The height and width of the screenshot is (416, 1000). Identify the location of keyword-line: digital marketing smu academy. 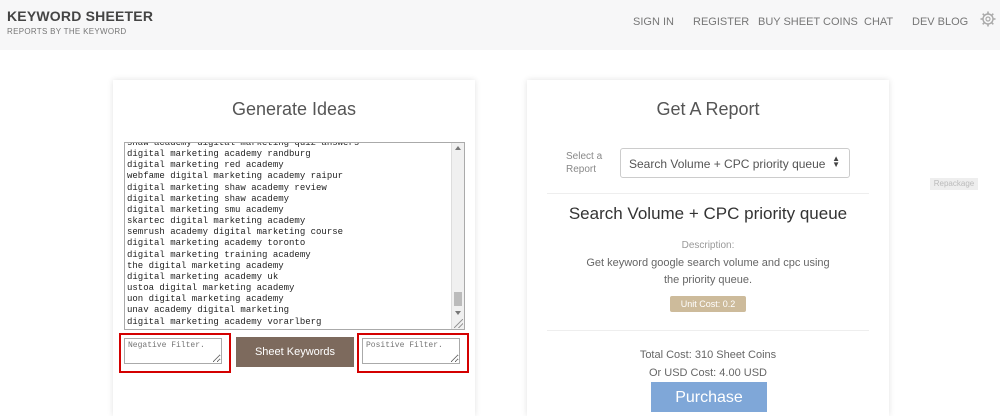
(205, 209).